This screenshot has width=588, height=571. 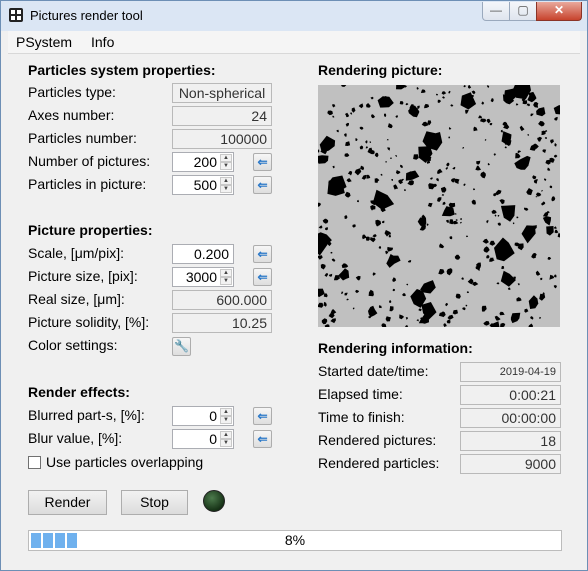 I want to click on title-bar: Pictures render tool — ▢ ✕, so click(x=294, y=16).